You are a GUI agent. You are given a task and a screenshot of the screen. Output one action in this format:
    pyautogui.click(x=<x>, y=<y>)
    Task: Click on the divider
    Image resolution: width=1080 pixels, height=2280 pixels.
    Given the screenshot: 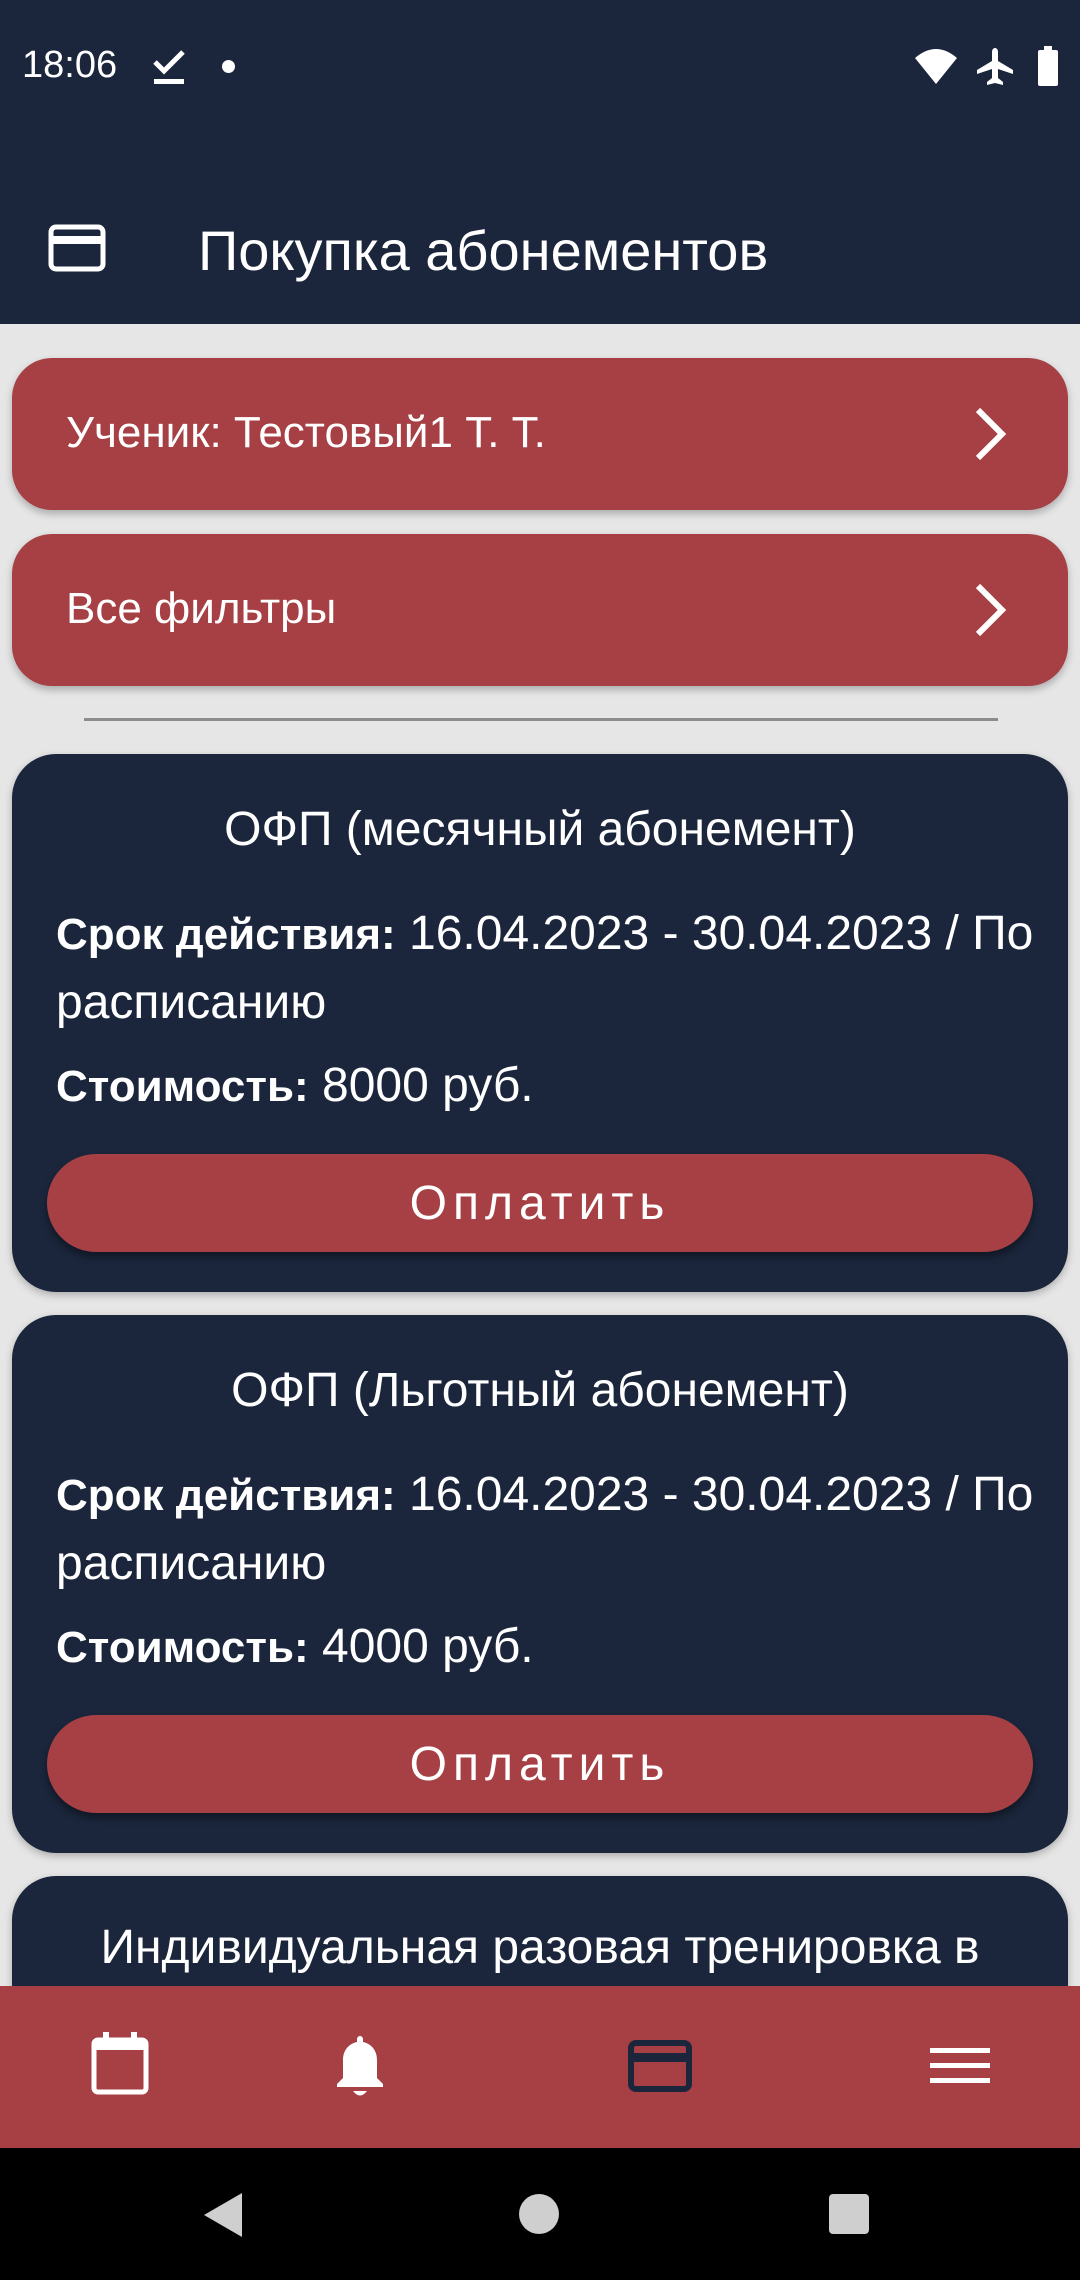 What is the action you would take?
    pyautogui.click(x=541, y=719)
    